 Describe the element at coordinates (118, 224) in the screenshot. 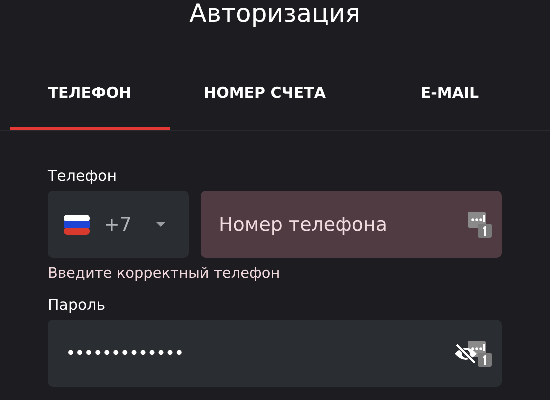

I see `country-code-select: +7` at that location.